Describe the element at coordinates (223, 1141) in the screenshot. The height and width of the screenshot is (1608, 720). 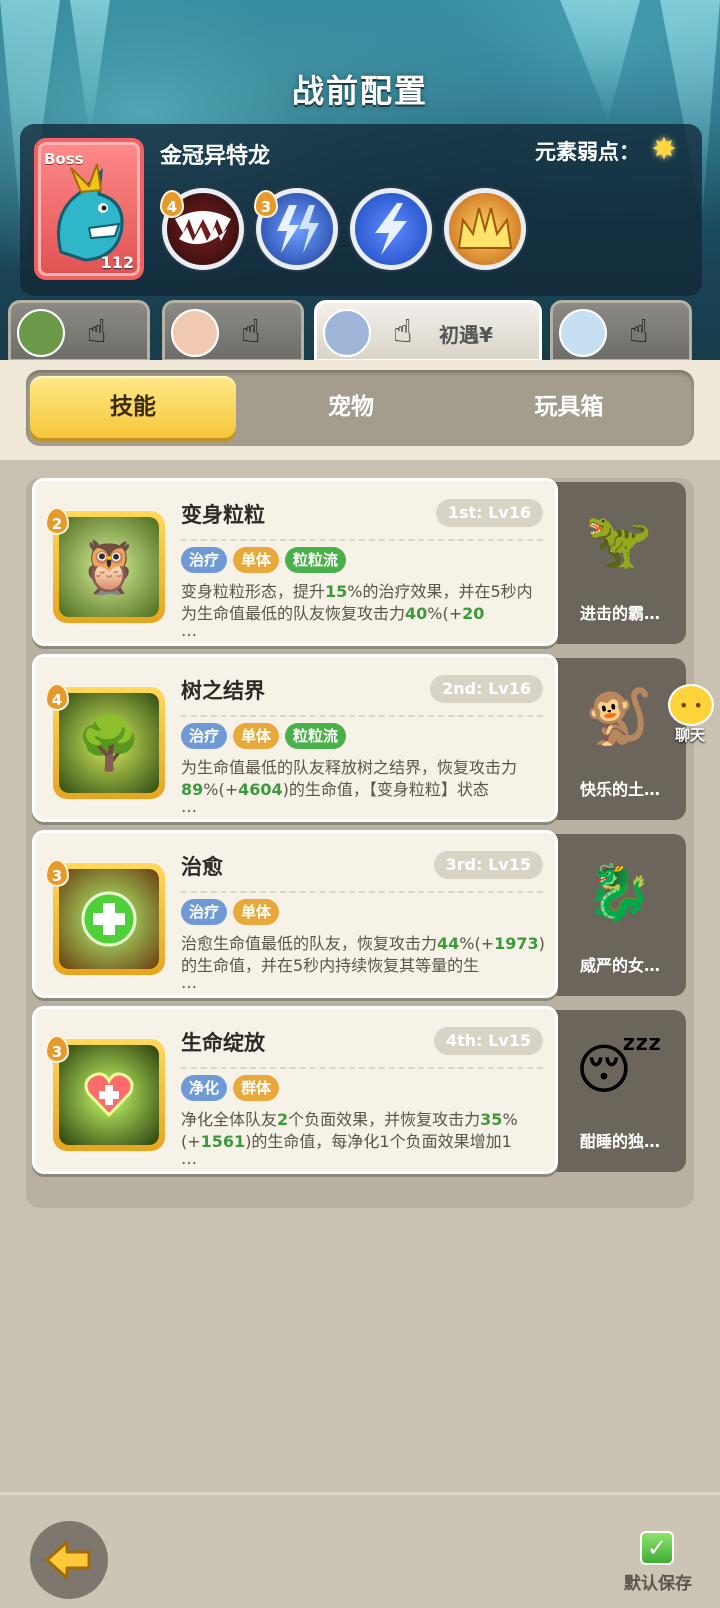
I see `desc-number: 1561` at that location.